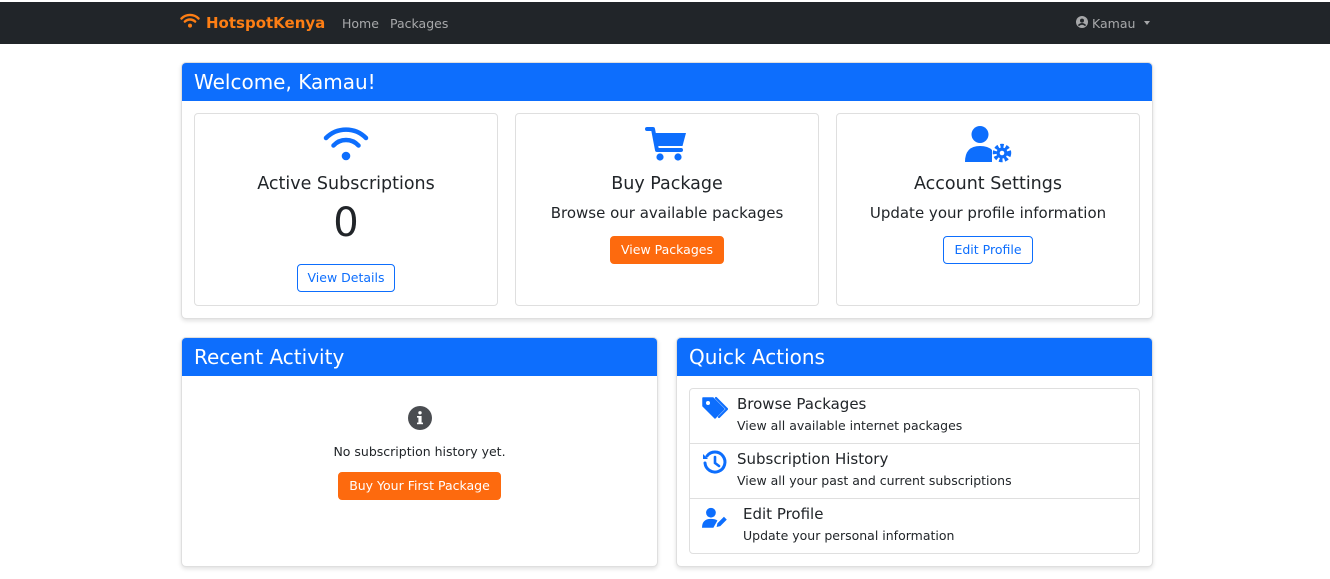 This screenshot has width=1330, height=579. What do you see at coordinates (914, 357) in the screenshot?
I see `quick-actions-title: Quick Actions` at bounding box center [914, 357].